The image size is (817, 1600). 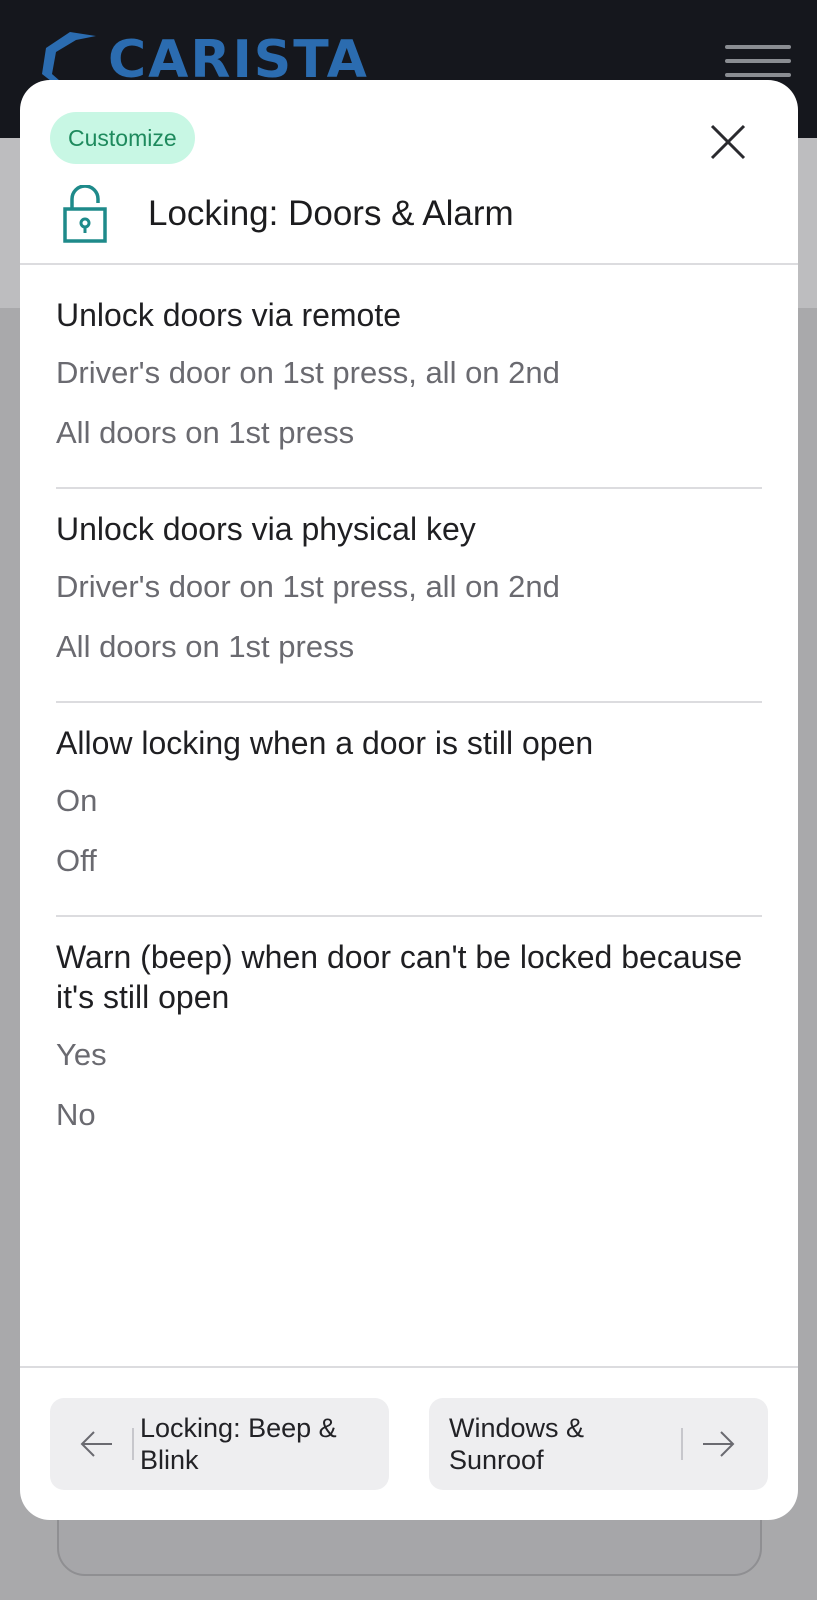 I want to click on menu-icon, so click(x=758, y=61).